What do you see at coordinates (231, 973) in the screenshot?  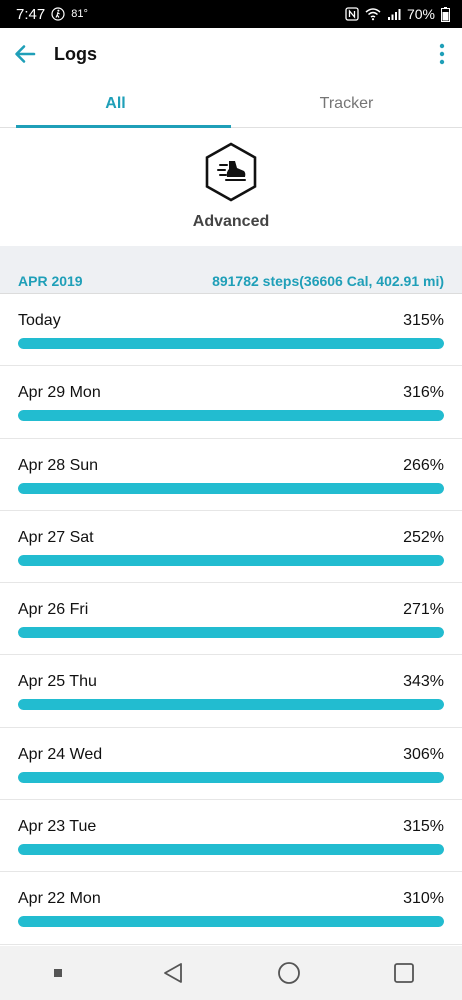 I see `system-nav-bar` at bounding box center [231, 973].